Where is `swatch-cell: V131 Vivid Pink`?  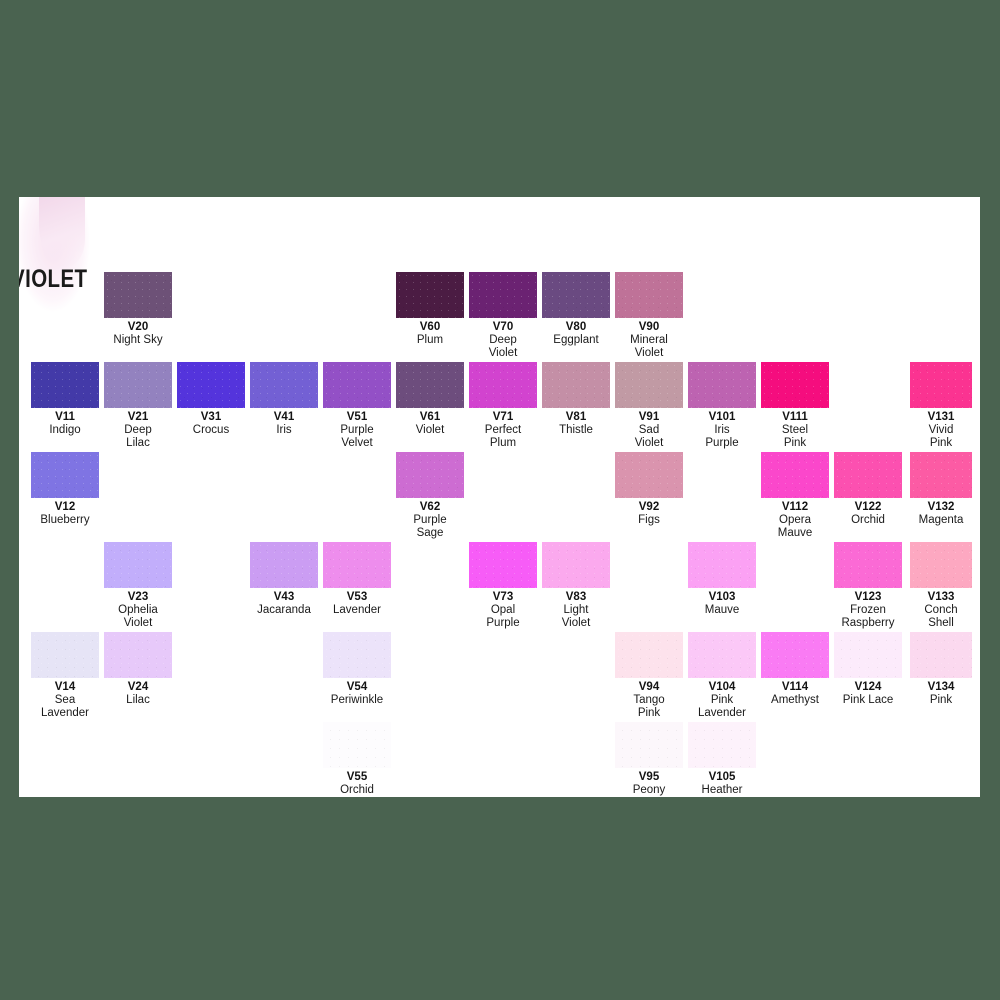 swatch-cell: V131 Vivid Pink is located at coordinates (939, 406).